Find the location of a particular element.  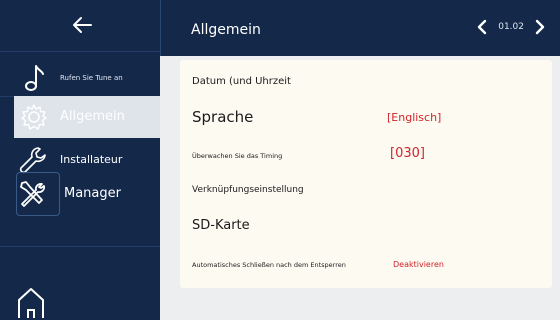

sidebar-item-label: Rufen Sie Tune an is located at coordinates (91, 78).